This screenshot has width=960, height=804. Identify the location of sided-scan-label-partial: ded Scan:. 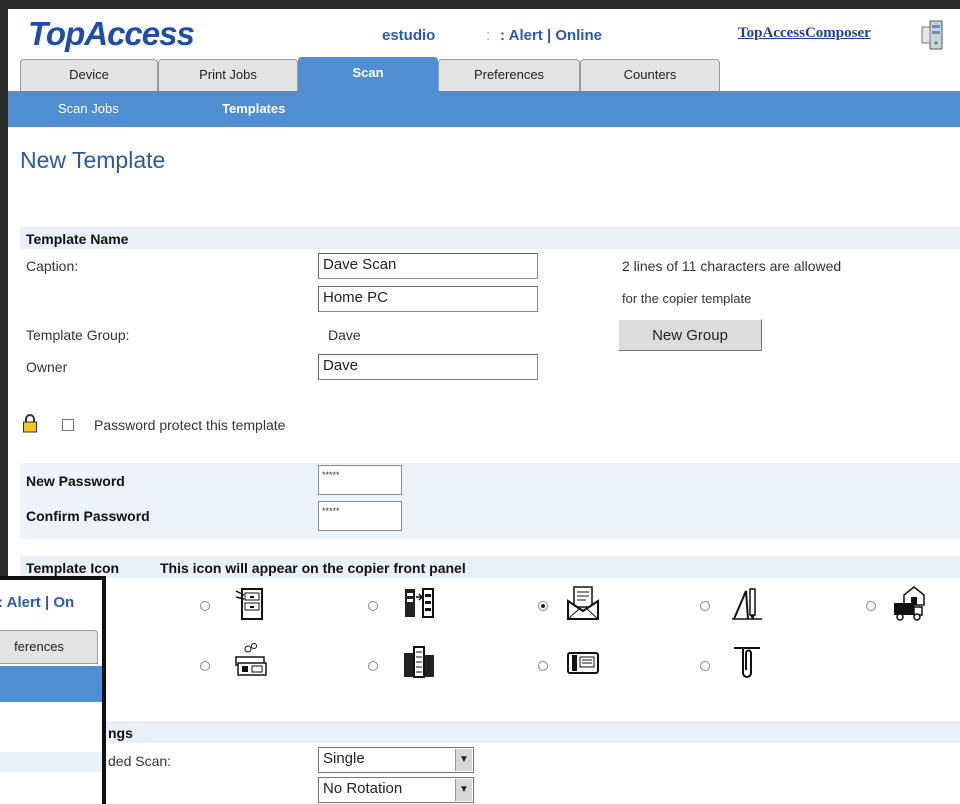
(140, 761).